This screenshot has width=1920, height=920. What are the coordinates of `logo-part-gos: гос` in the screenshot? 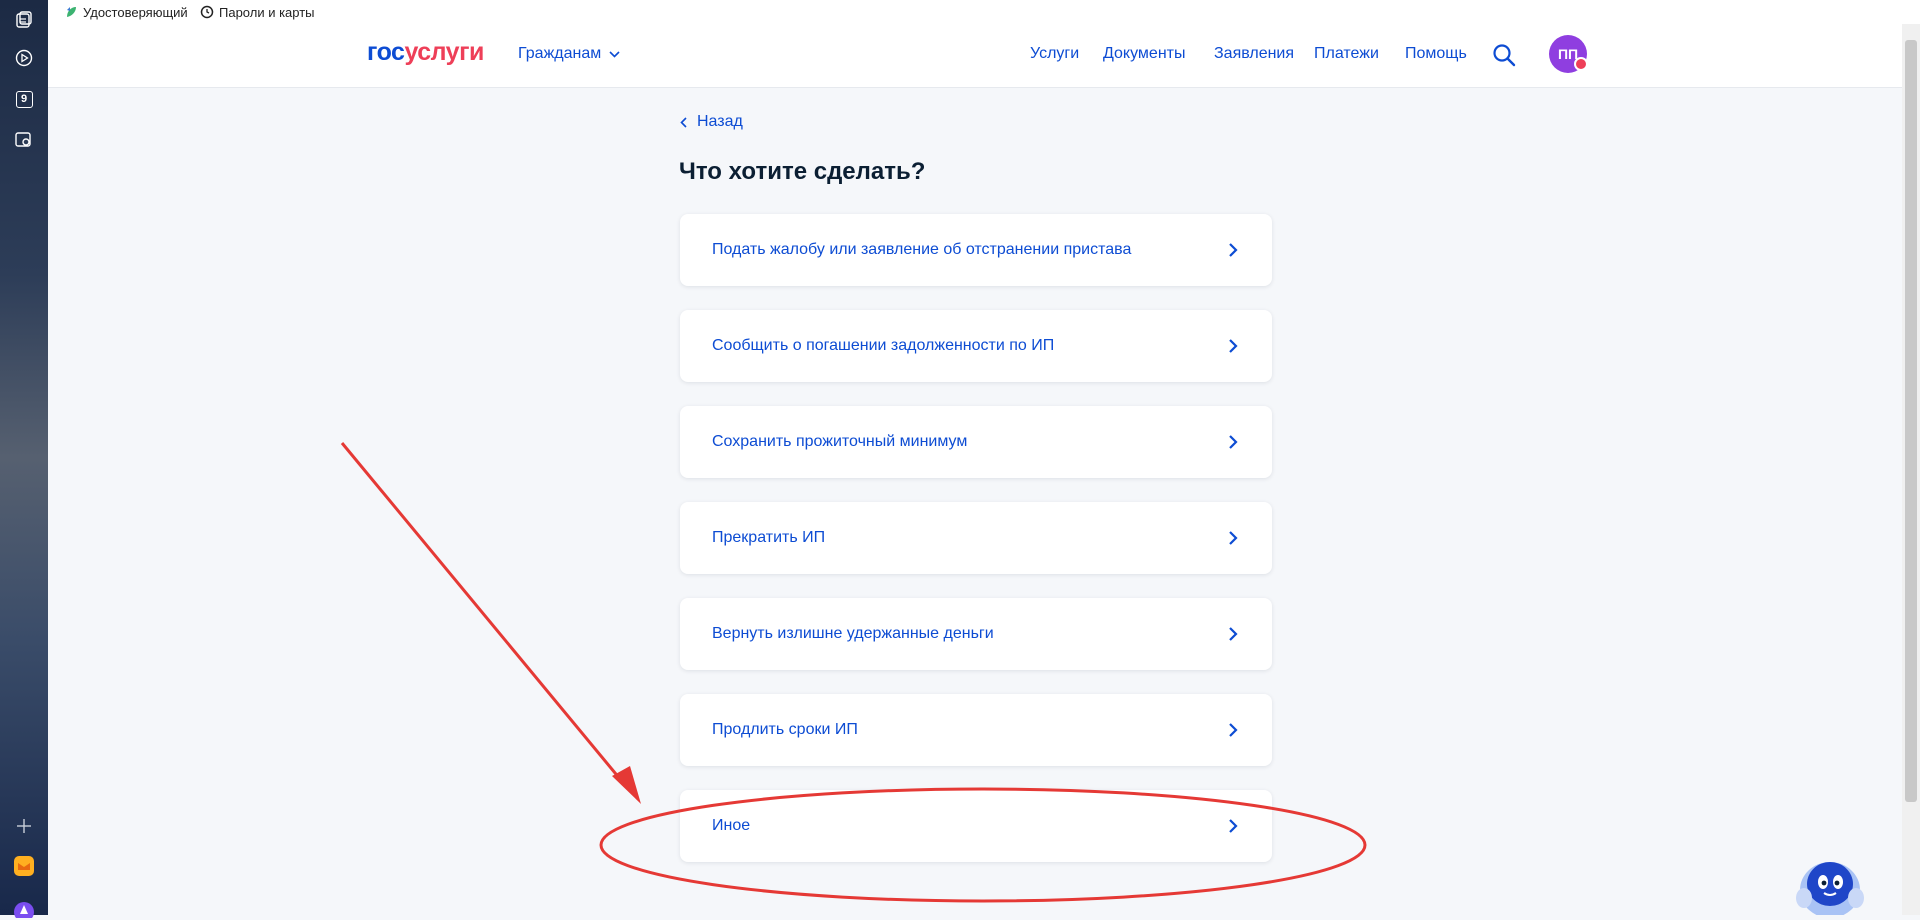 It's located at (386, 52).